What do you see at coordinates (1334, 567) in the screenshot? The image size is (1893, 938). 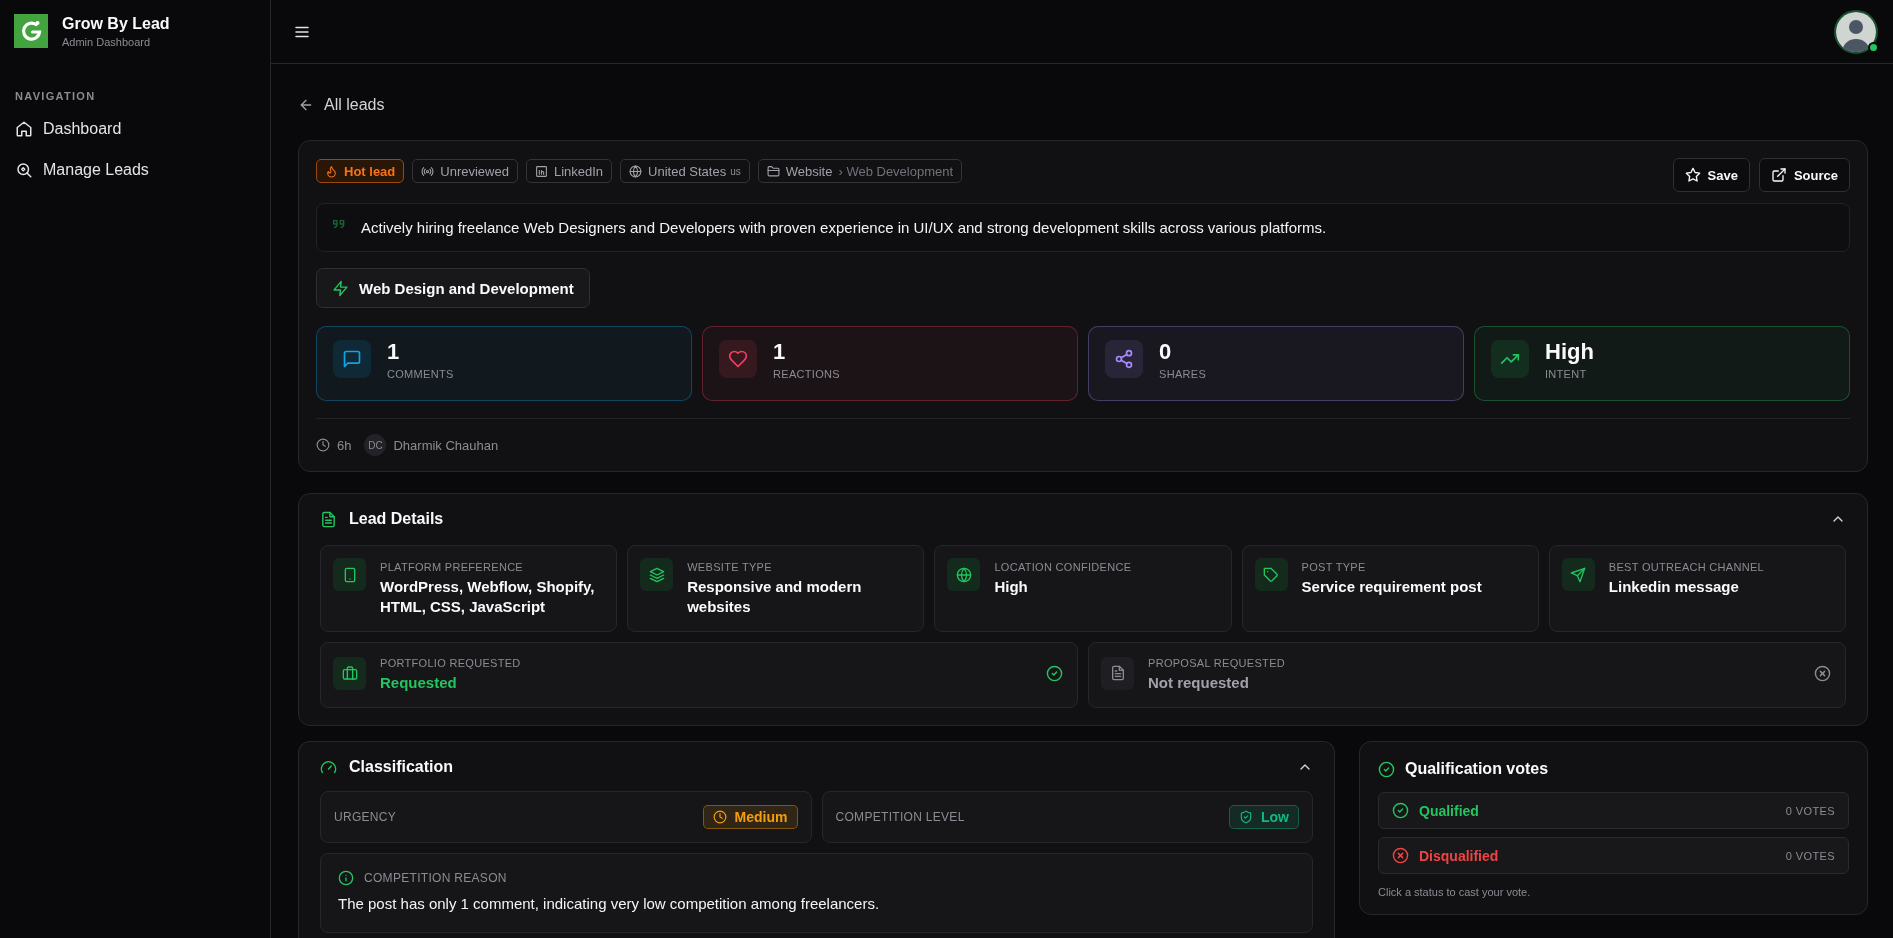 I see `detail-label: POST TYPE` at bounding box center [1334, 567].